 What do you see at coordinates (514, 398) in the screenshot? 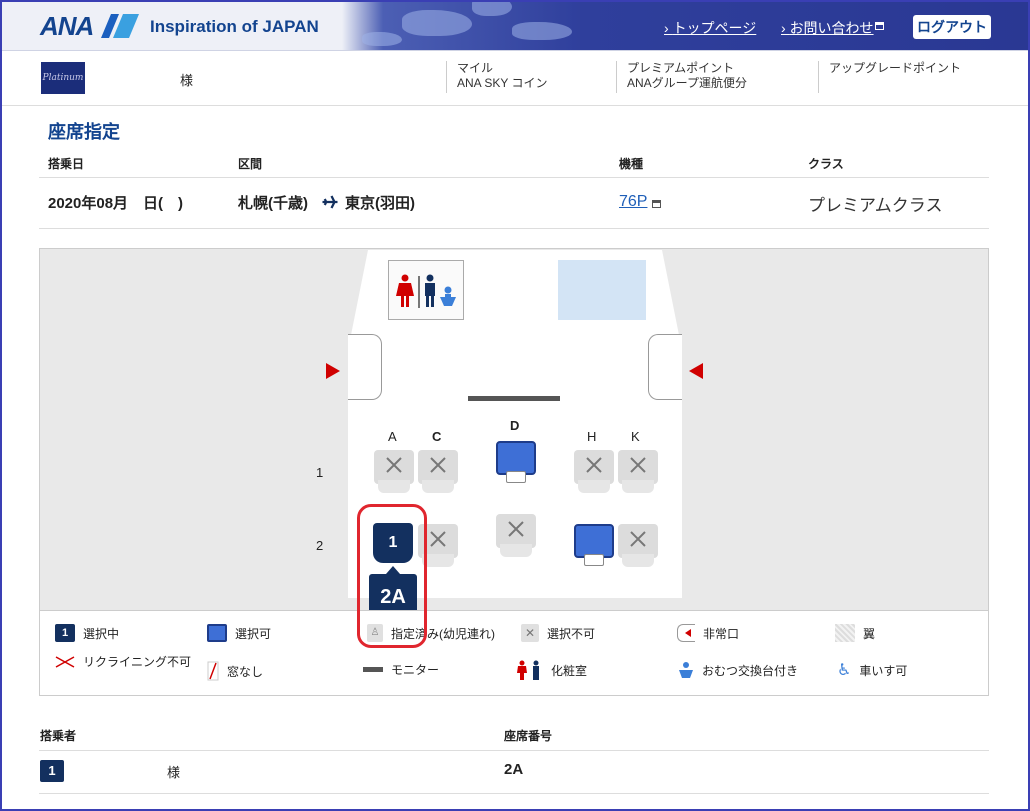
I see `monitor-marker` at bounding box center [514, 398].